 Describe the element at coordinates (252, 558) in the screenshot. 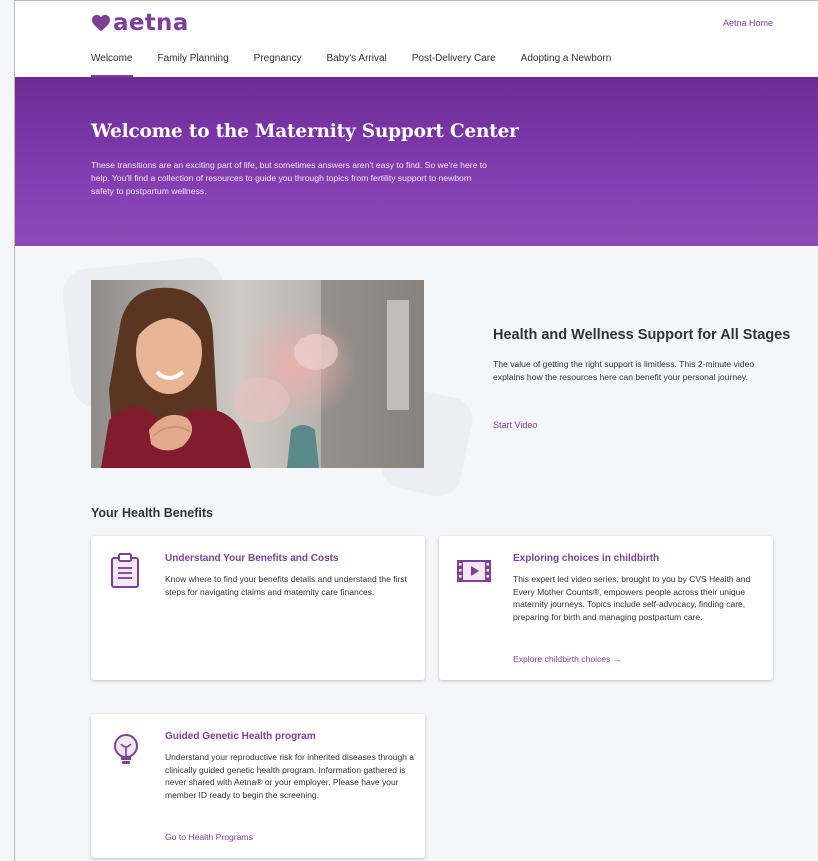

I see `card-title: Understand Your Benefits and Costs` at that location.